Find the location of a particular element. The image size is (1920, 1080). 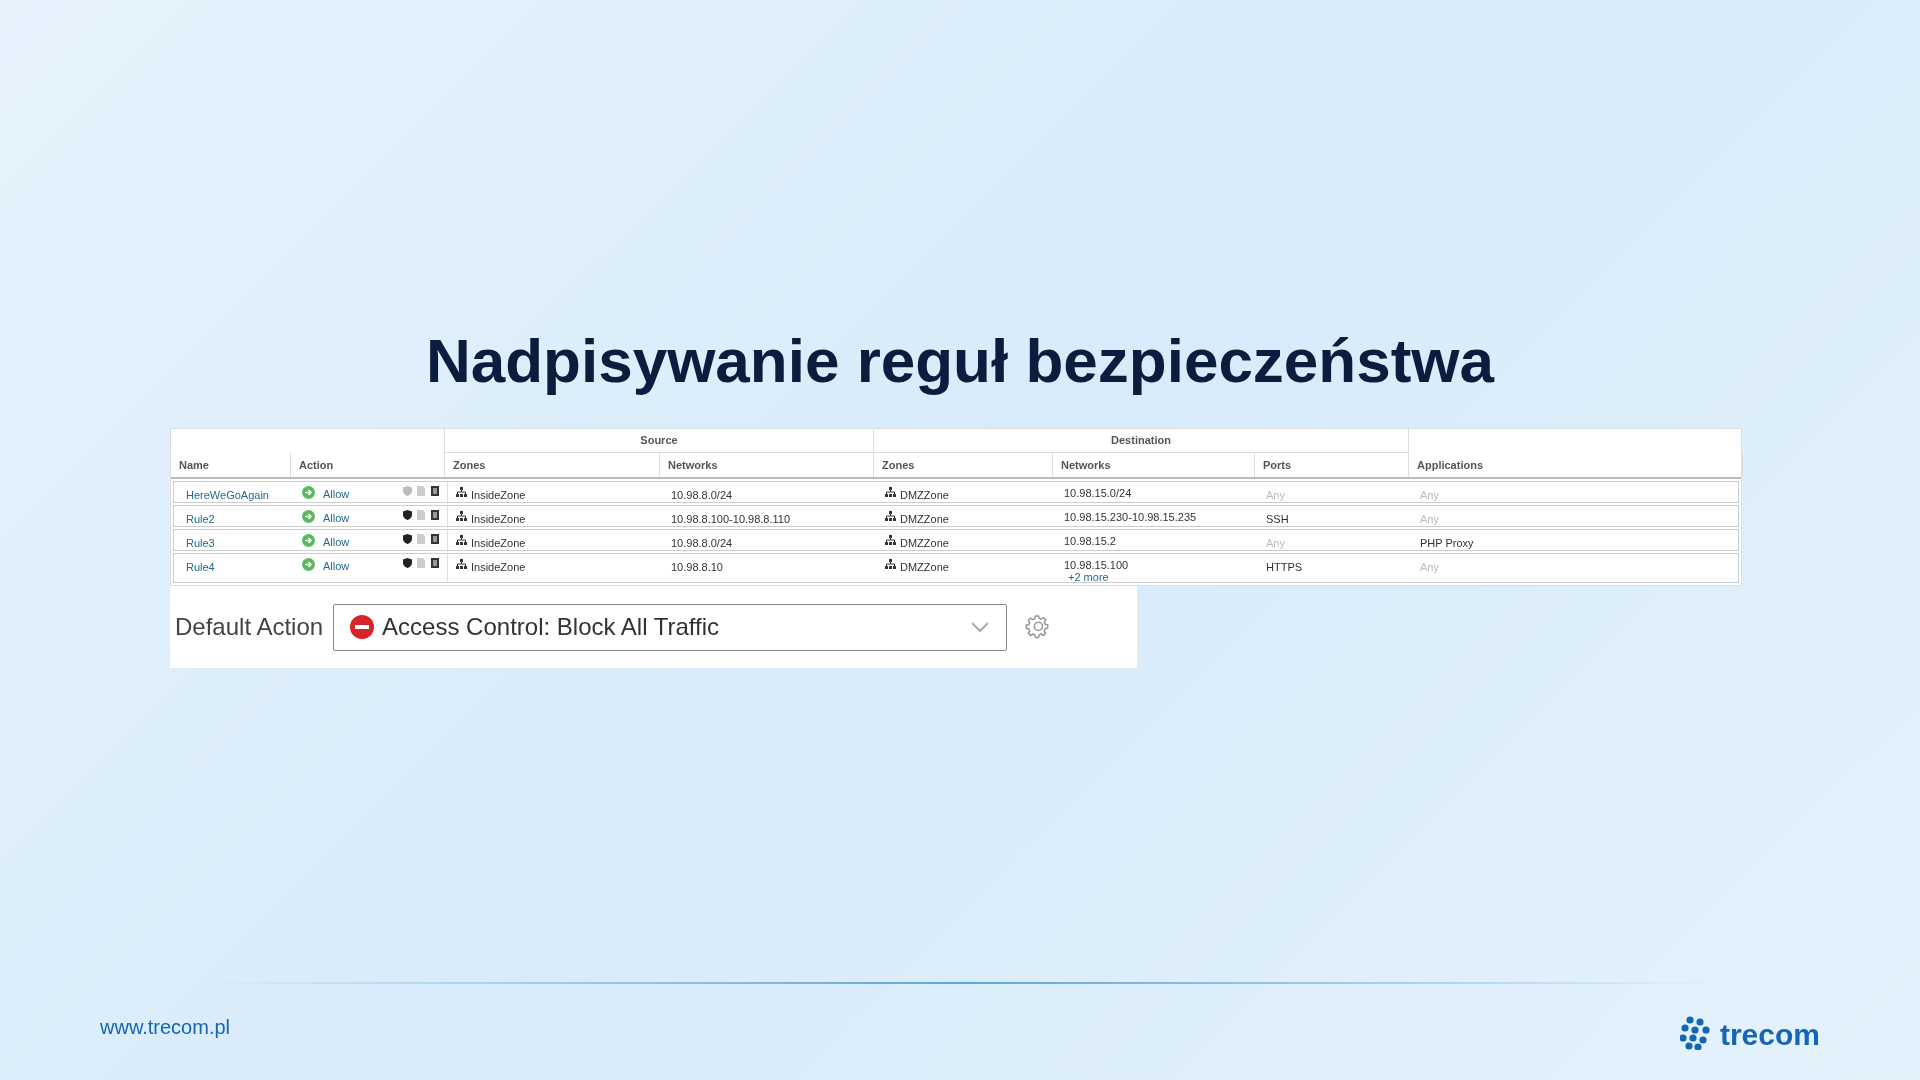

rule-row: Rule4 Allow InsideZone 10.98.8.10 DMZZone 10.98.15.100 +2 more HTTPS Any is located at coordinates (956, 568).